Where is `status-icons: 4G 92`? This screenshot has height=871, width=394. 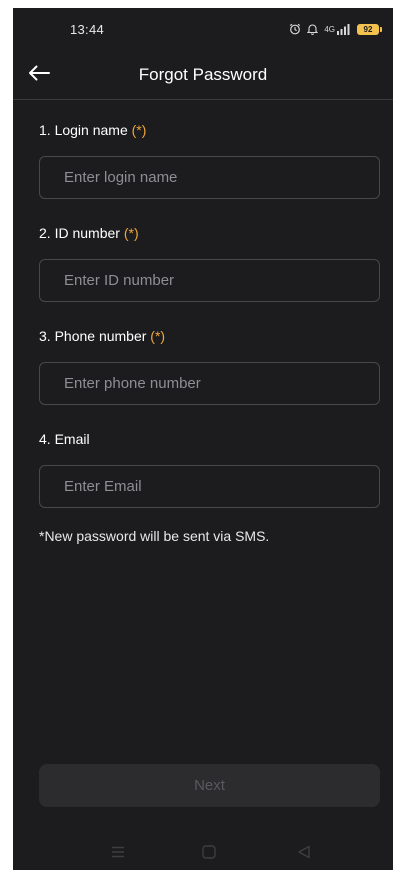
status-icons: 4G 92 is located at coordinates (335, 29).